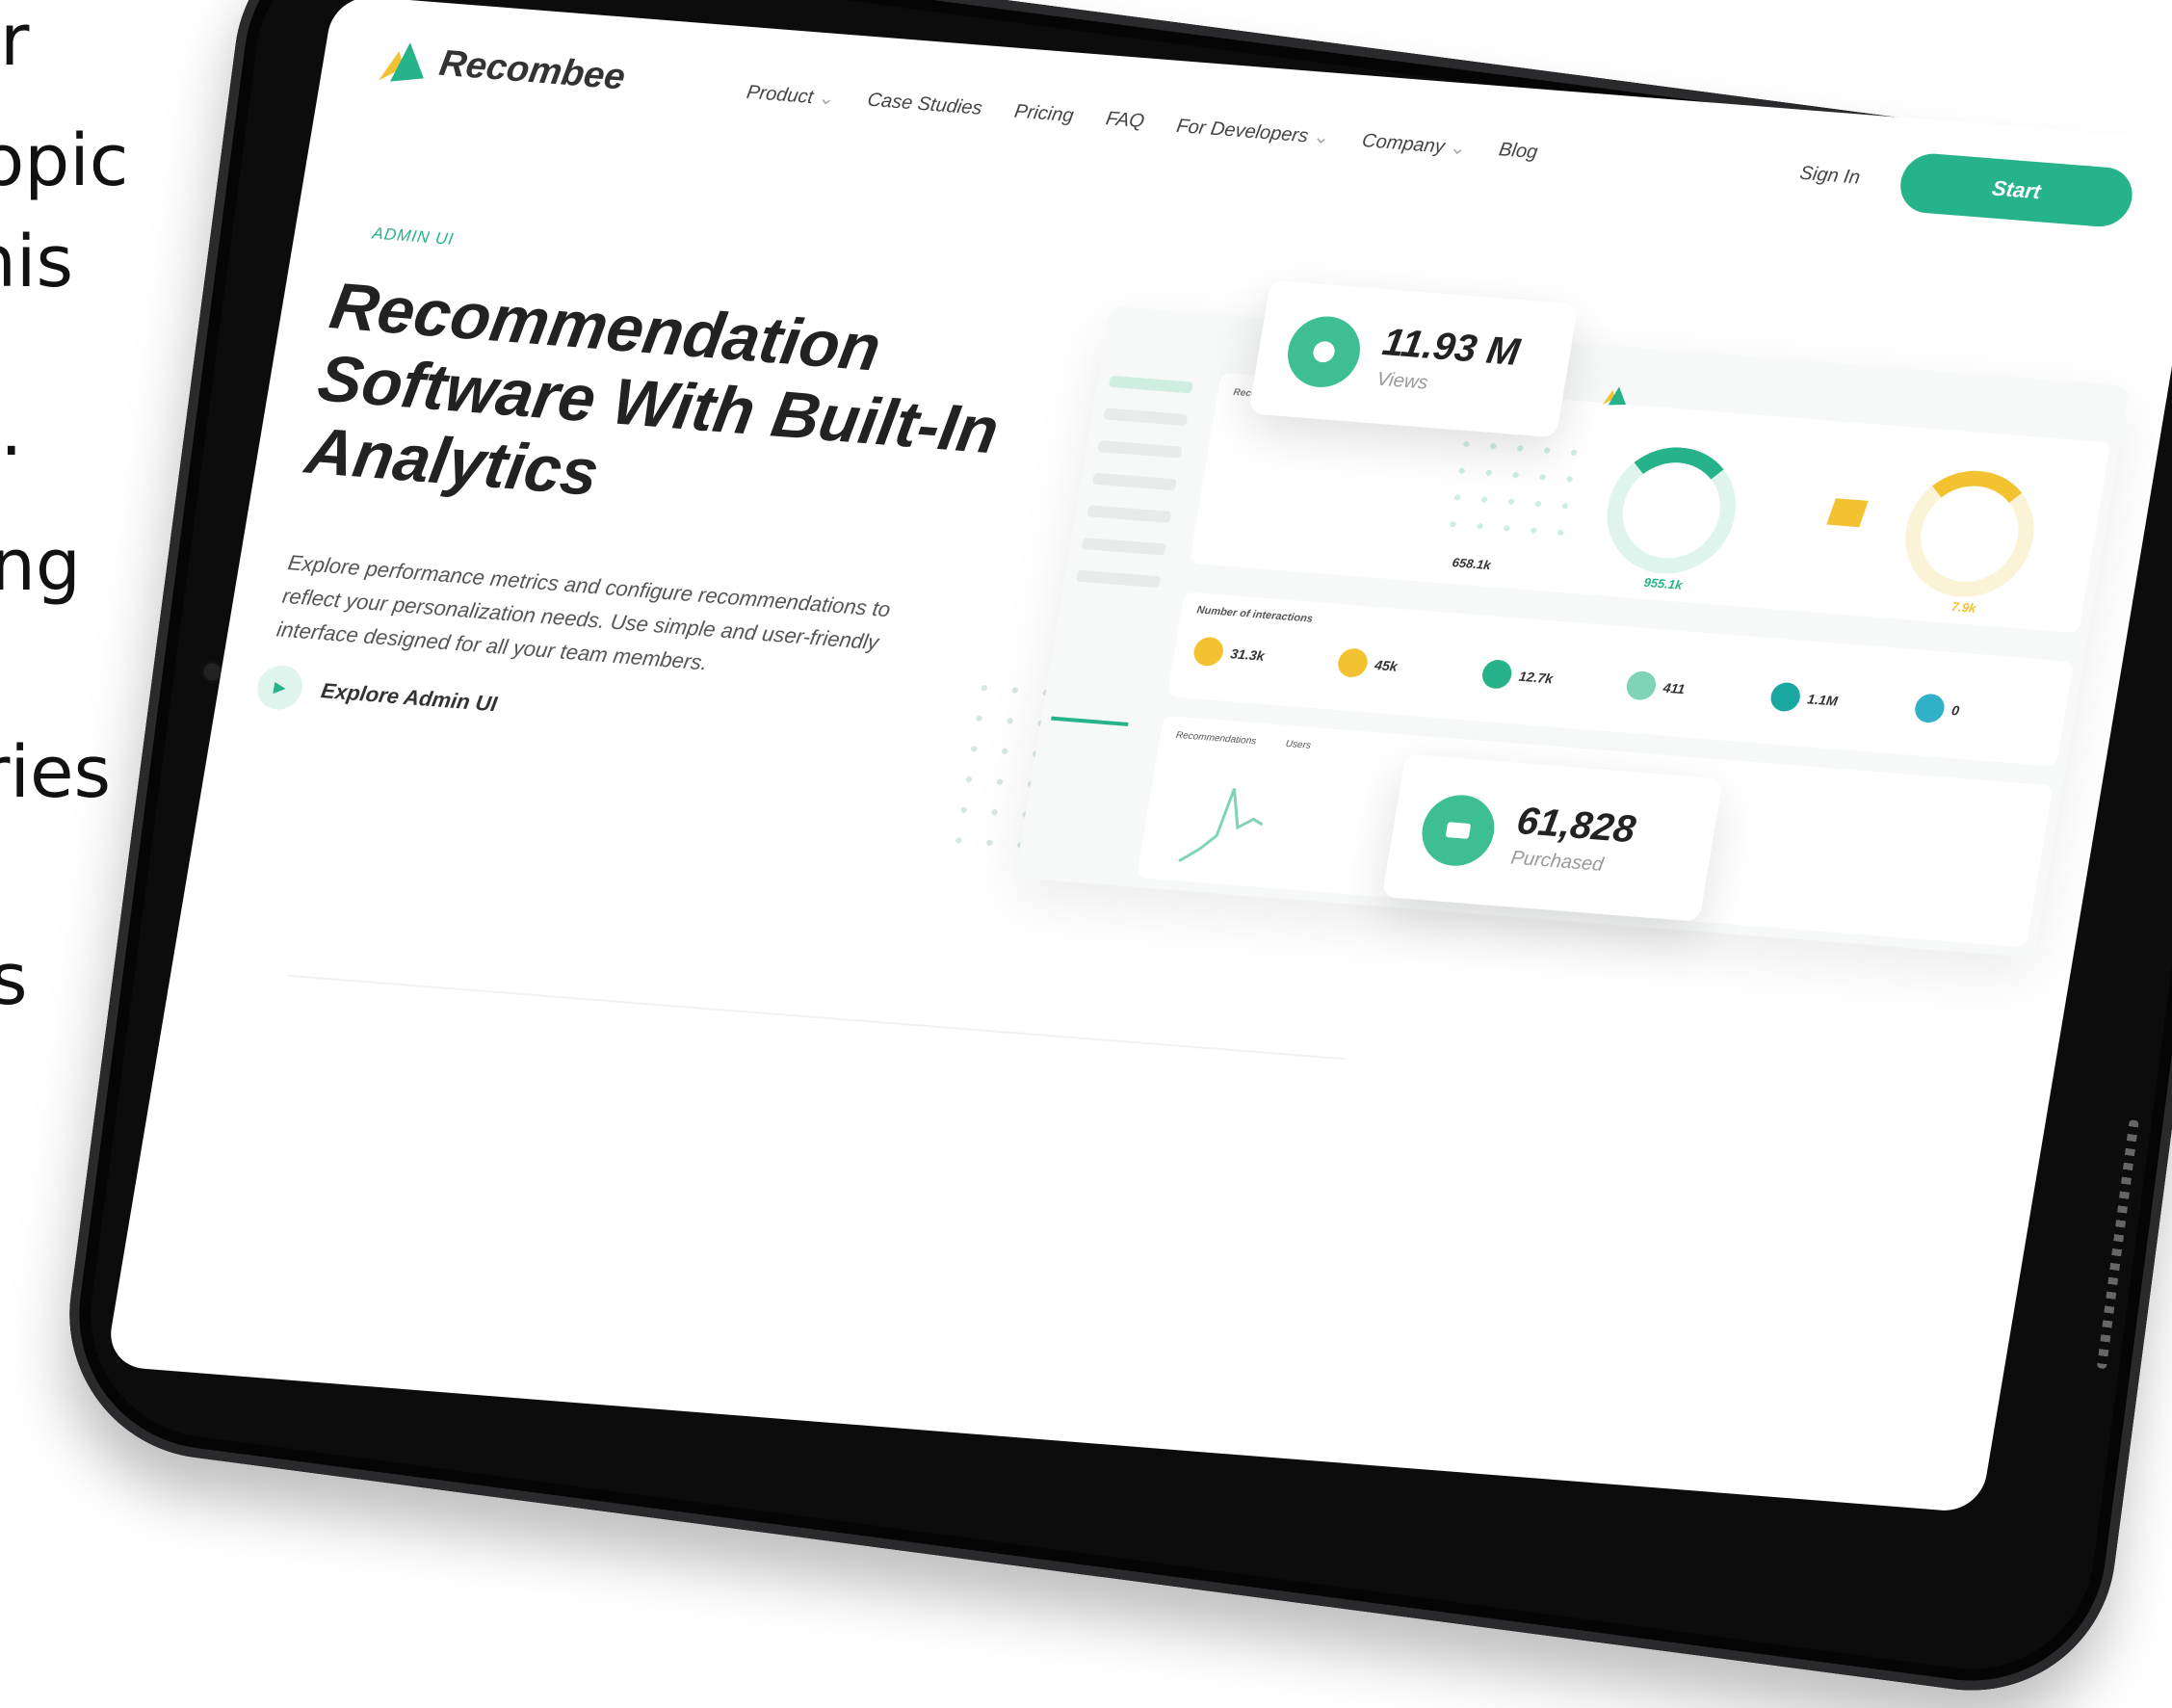  I want to click on text-fragment: ries, so click(56, 773).